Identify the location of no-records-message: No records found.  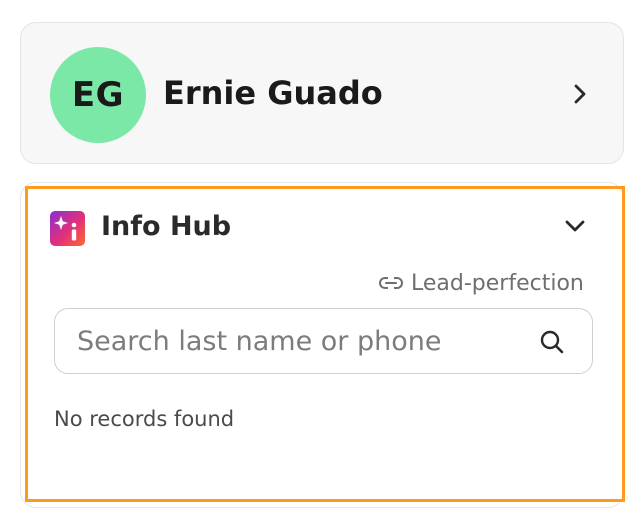
(144, 419).